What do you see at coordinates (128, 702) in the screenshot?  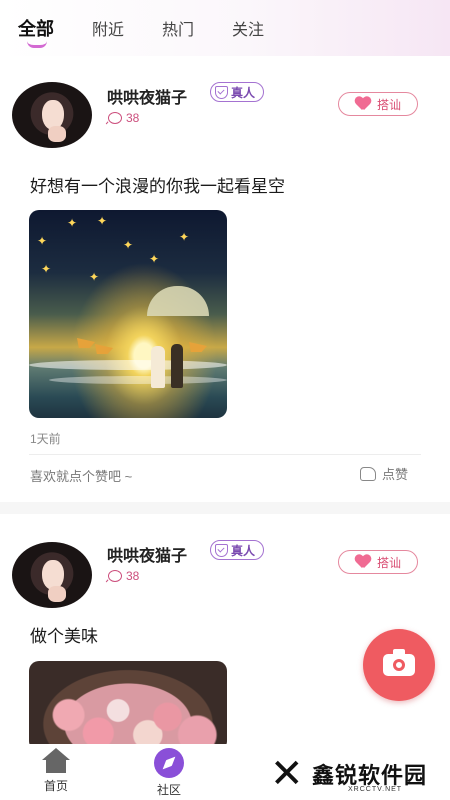 I see `post-image` at bounding box center [128, 702].